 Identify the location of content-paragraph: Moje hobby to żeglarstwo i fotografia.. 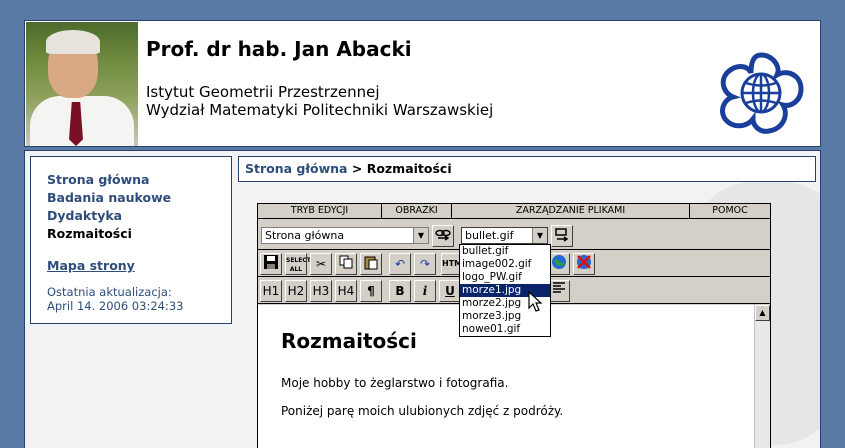
(395, 383).